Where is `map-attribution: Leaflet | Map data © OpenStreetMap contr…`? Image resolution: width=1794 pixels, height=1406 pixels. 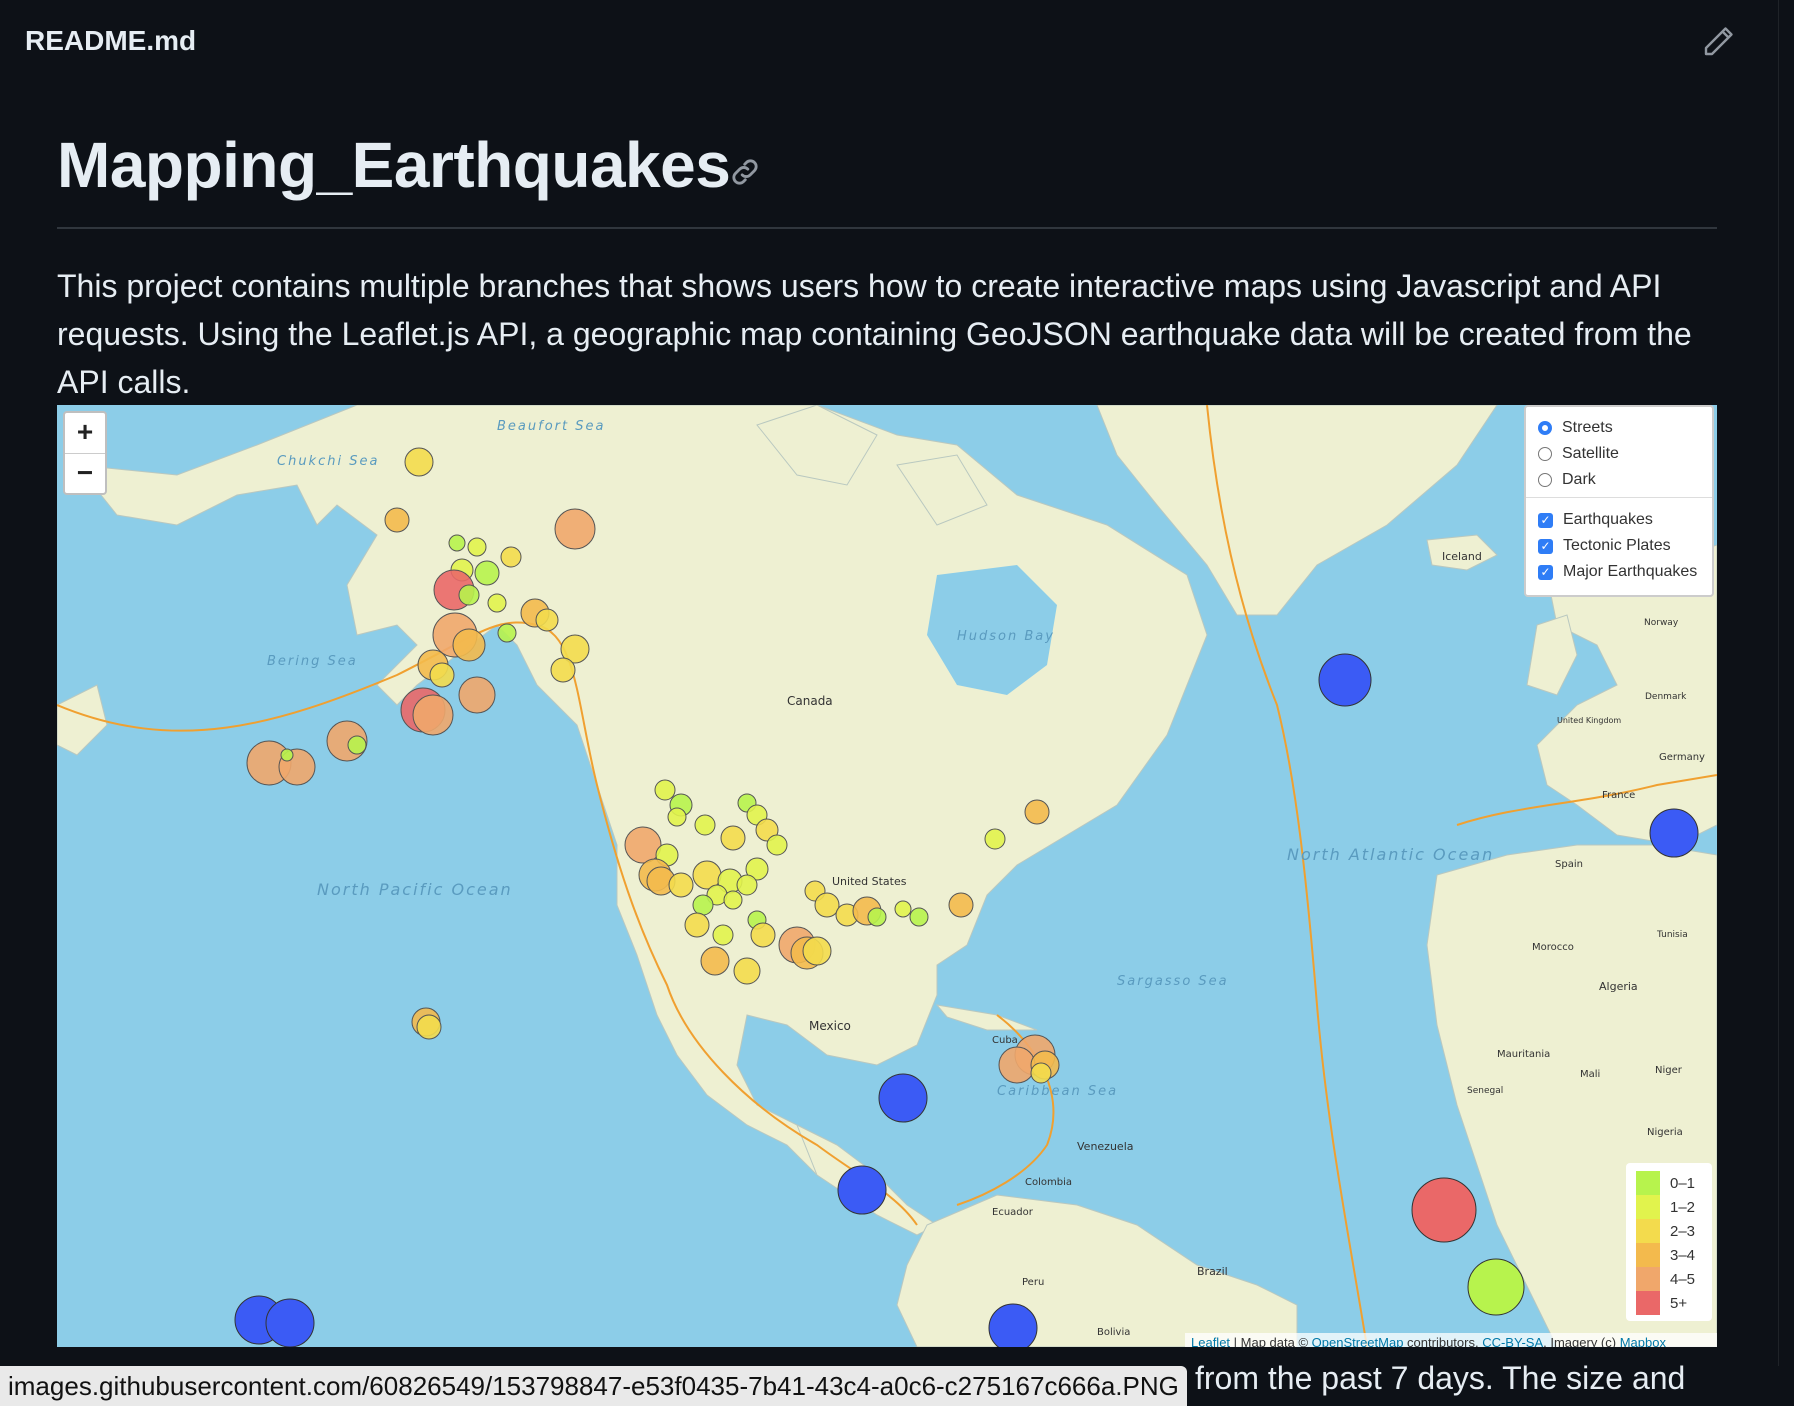 map-attribution: Leaflet | Map data © OpenStreetMap contr… is located at coordinates (1451, 1340).